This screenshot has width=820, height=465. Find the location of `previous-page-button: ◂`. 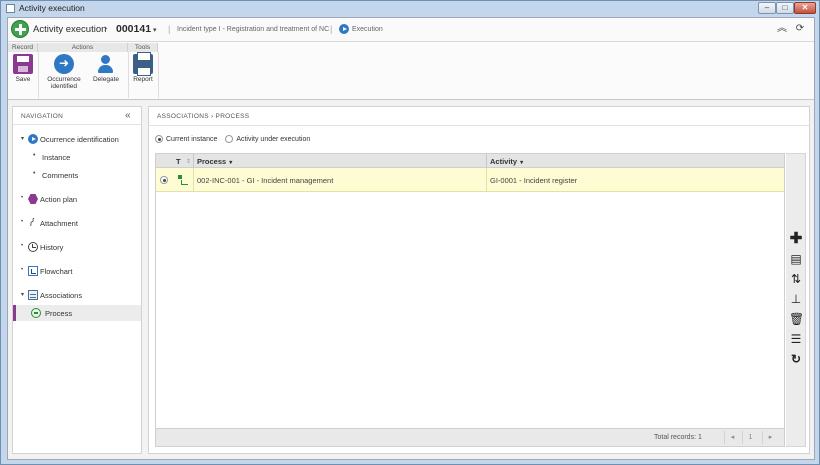

previous-page-button: ◂ is located at coordinates (732, 437).